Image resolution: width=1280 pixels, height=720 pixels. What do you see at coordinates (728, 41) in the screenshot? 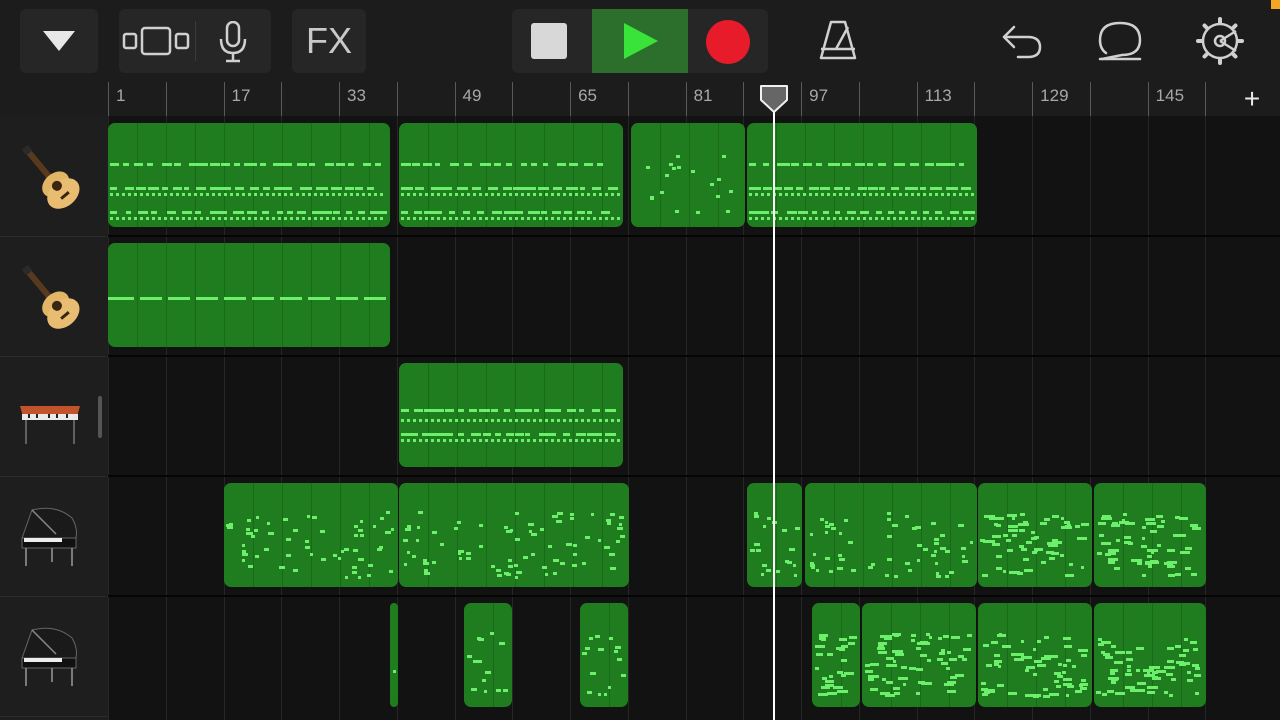
I see `record-button` at bounding box center [728, 41].